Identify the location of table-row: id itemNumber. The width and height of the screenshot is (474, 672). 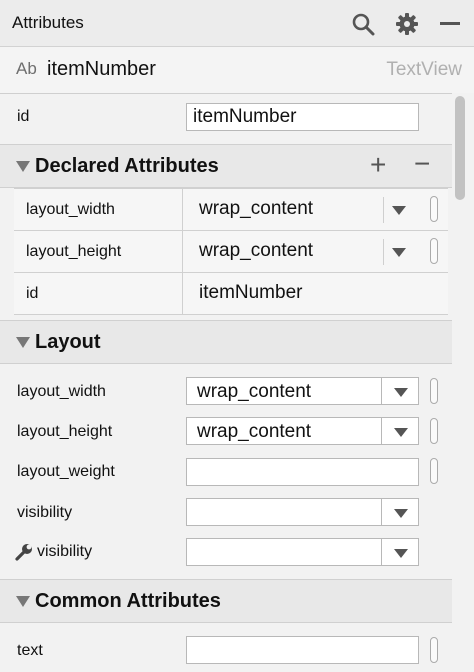
(231, 294).